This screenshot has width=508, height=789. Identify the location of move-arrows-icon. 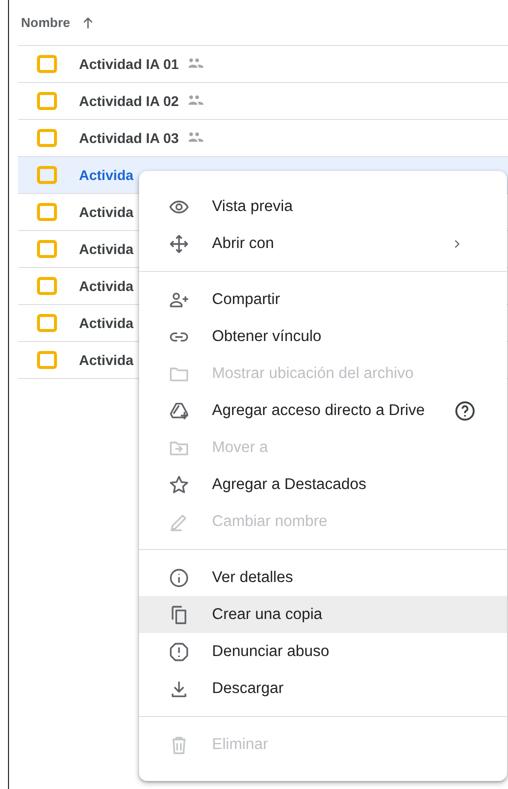
(179, 243).